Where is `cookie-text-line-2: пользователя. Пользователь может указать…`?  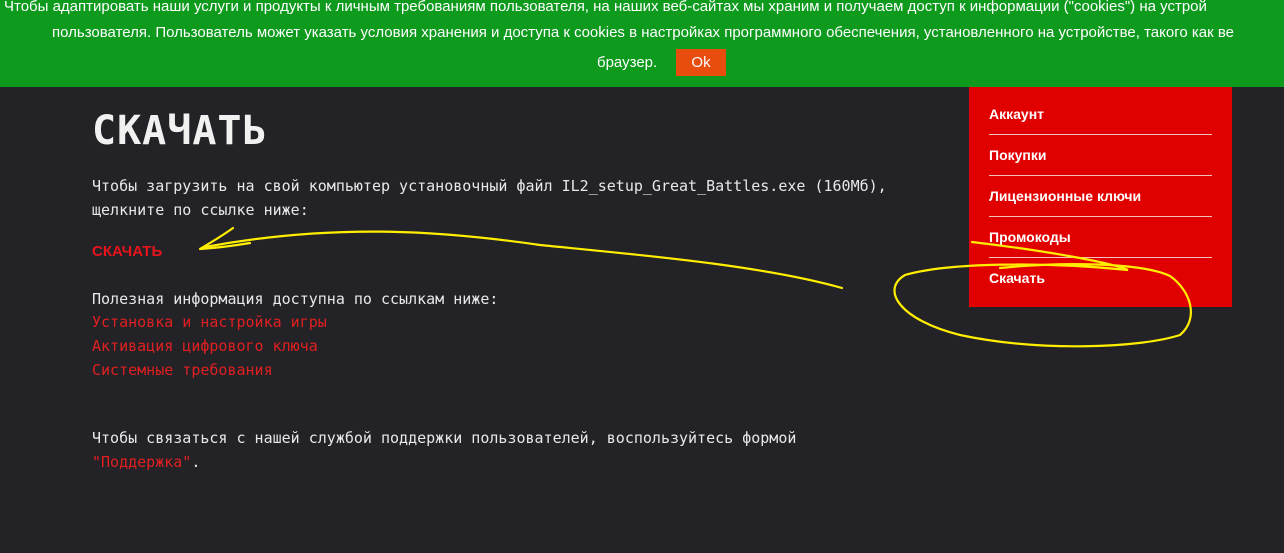 cookie-text-line-2: пользователя. Пользователь может указать… is located at coordinates (643, 32).